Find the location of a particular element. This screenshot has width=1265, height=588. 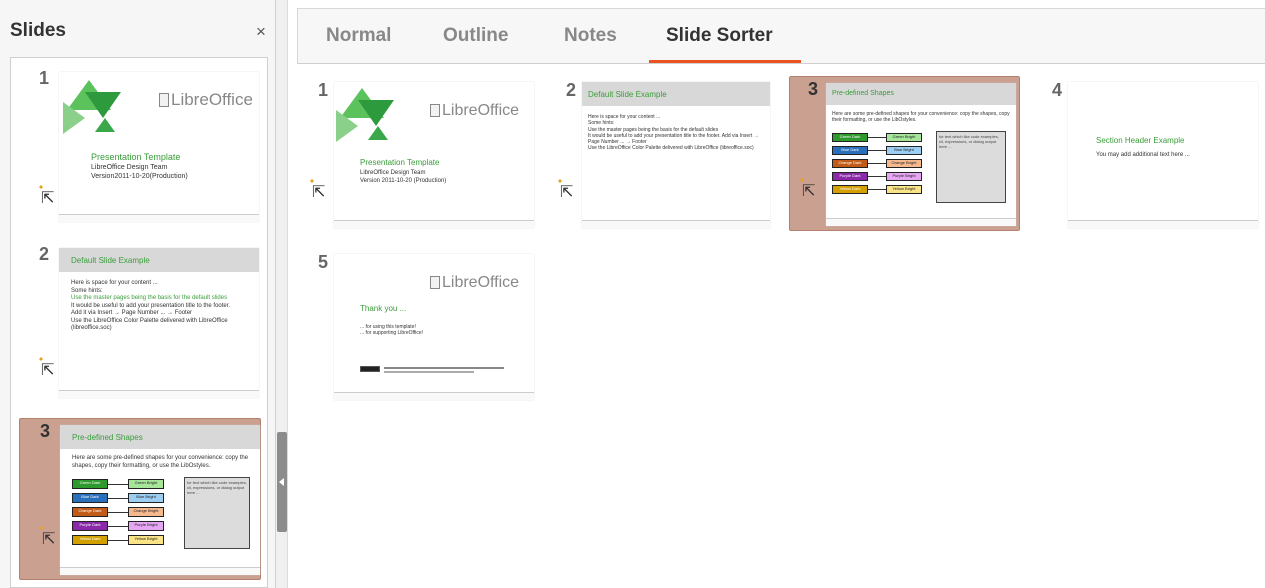

slide-bullet: Some hints: is located at coordinates (87, 290).